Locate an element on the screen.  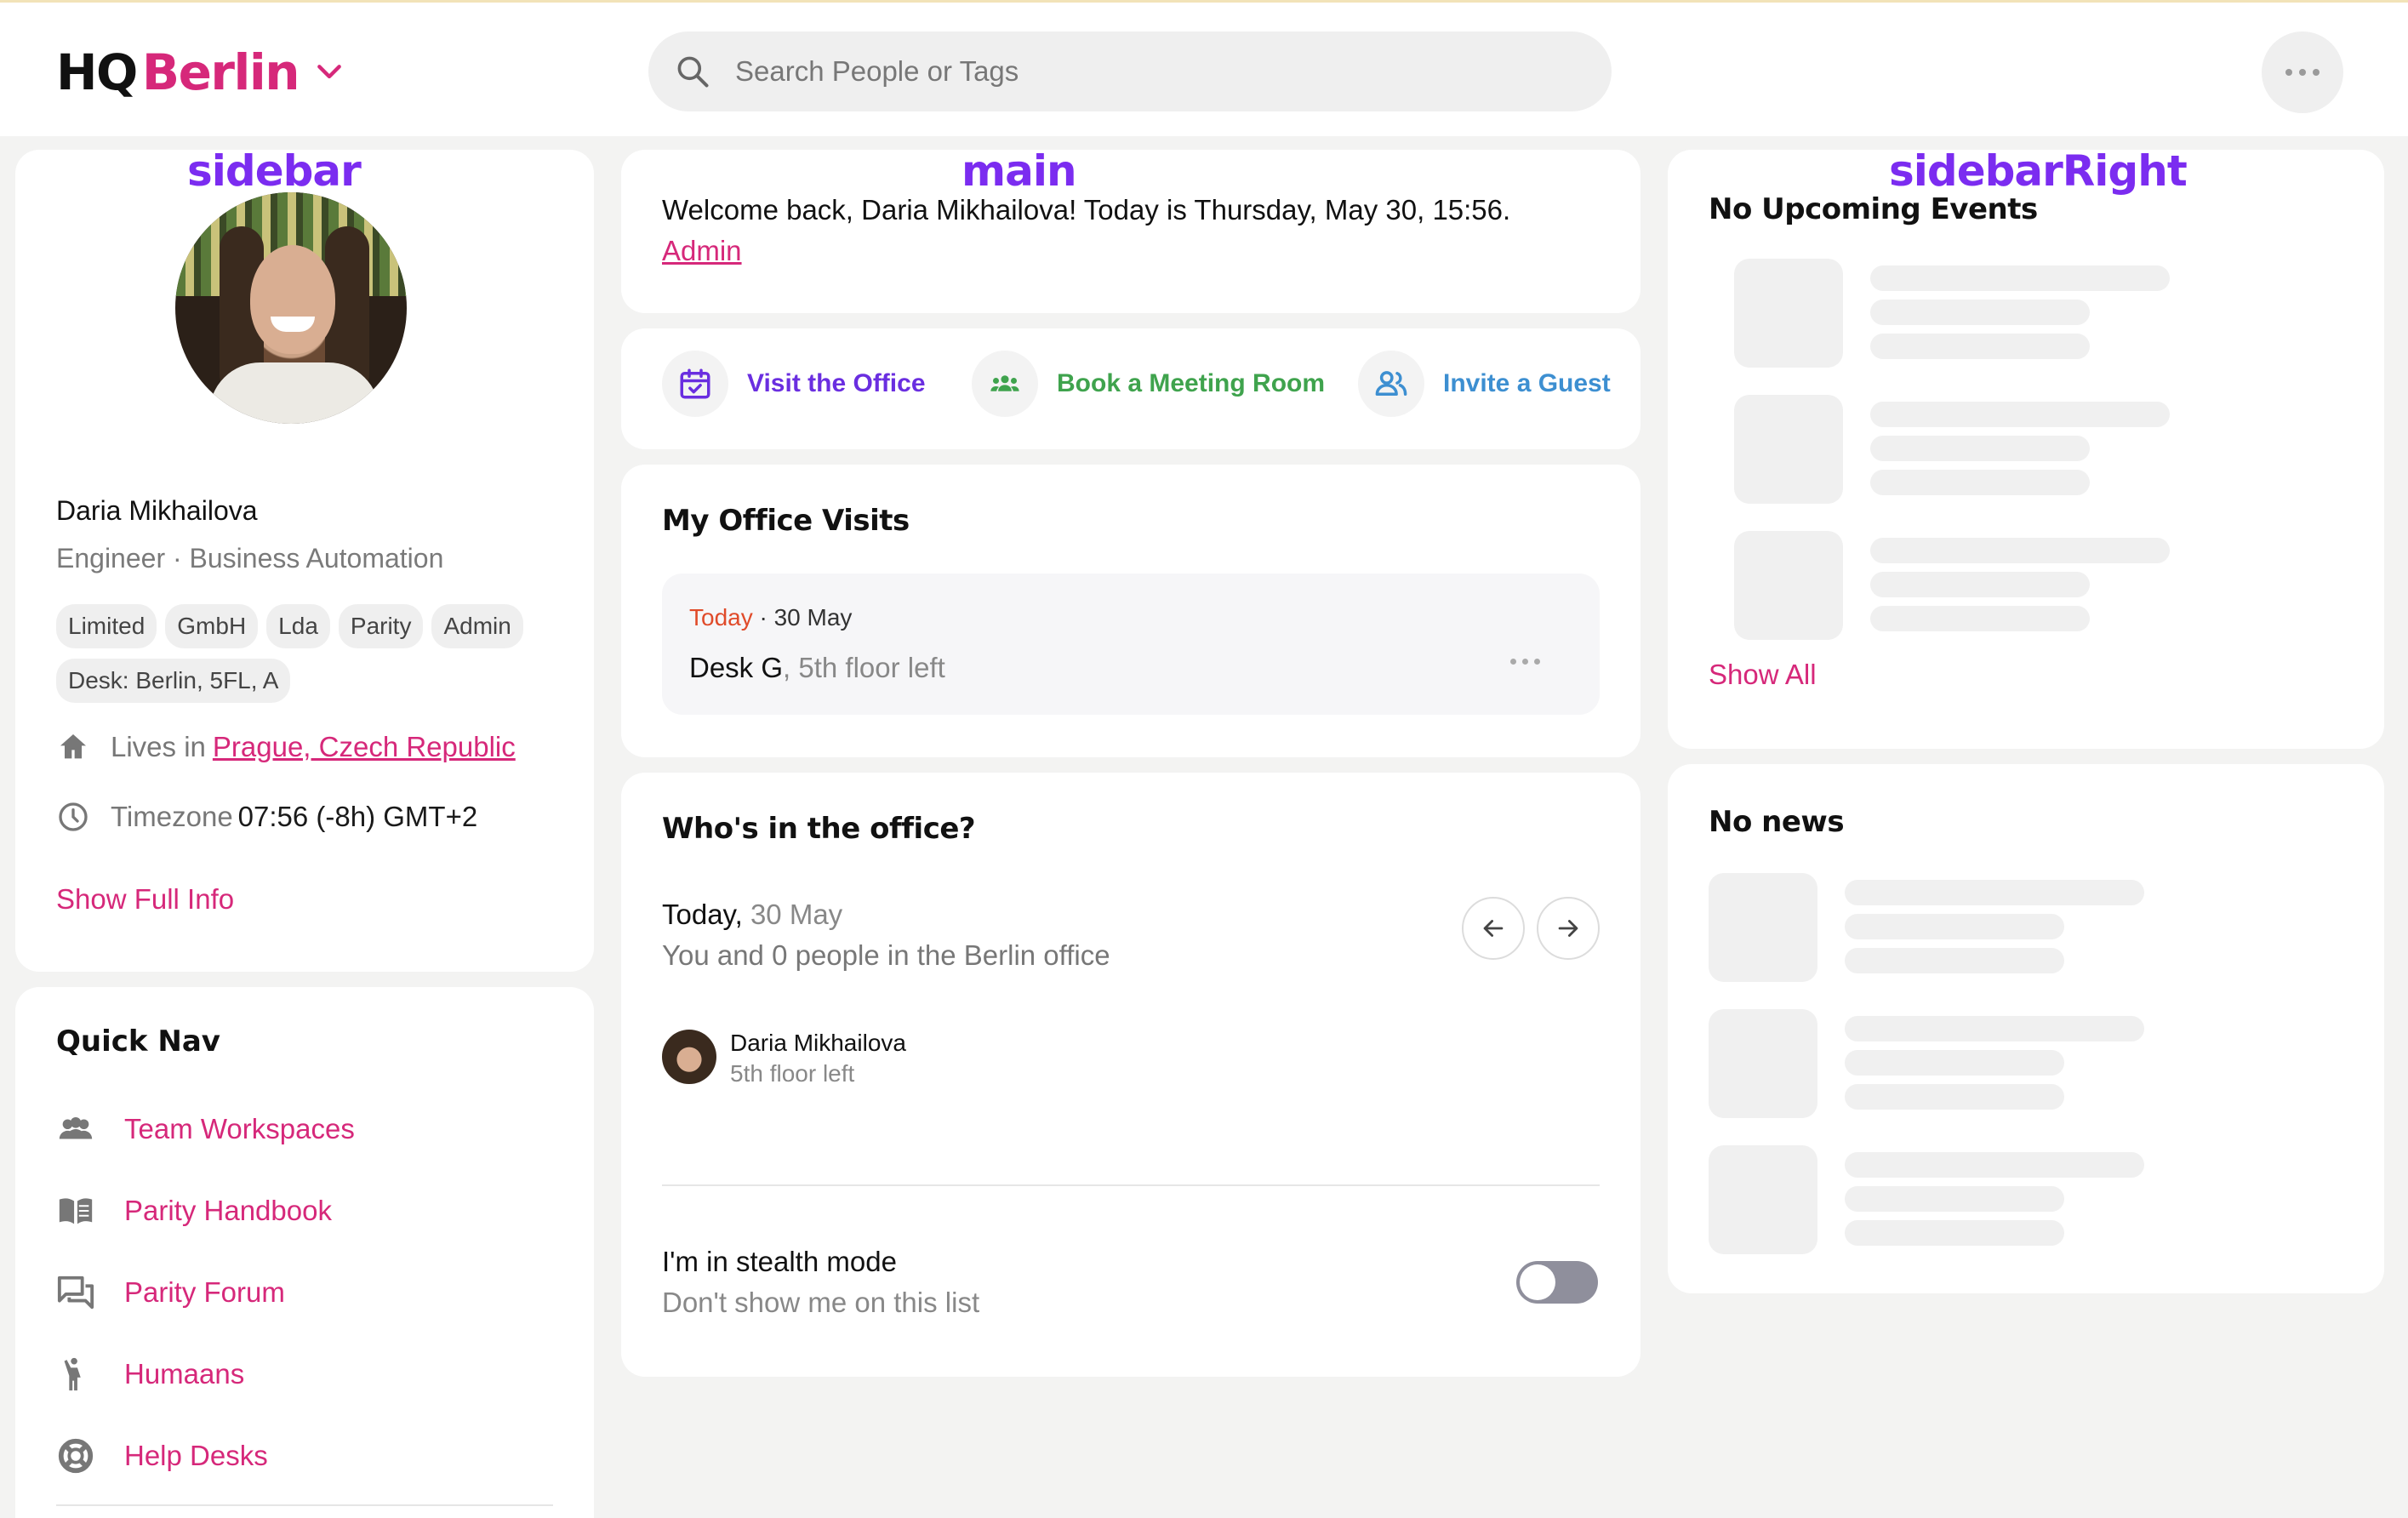
sidebar-region-label: sidebar is located at coordinates (274, 171).